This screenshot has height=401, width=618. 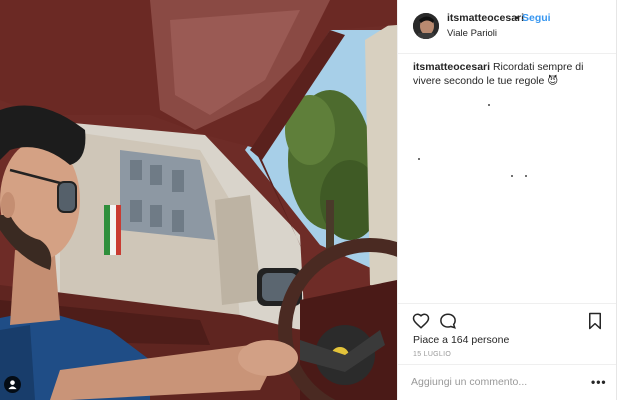 I want to click on follow-button: Segui, so click(x=536, y=18).